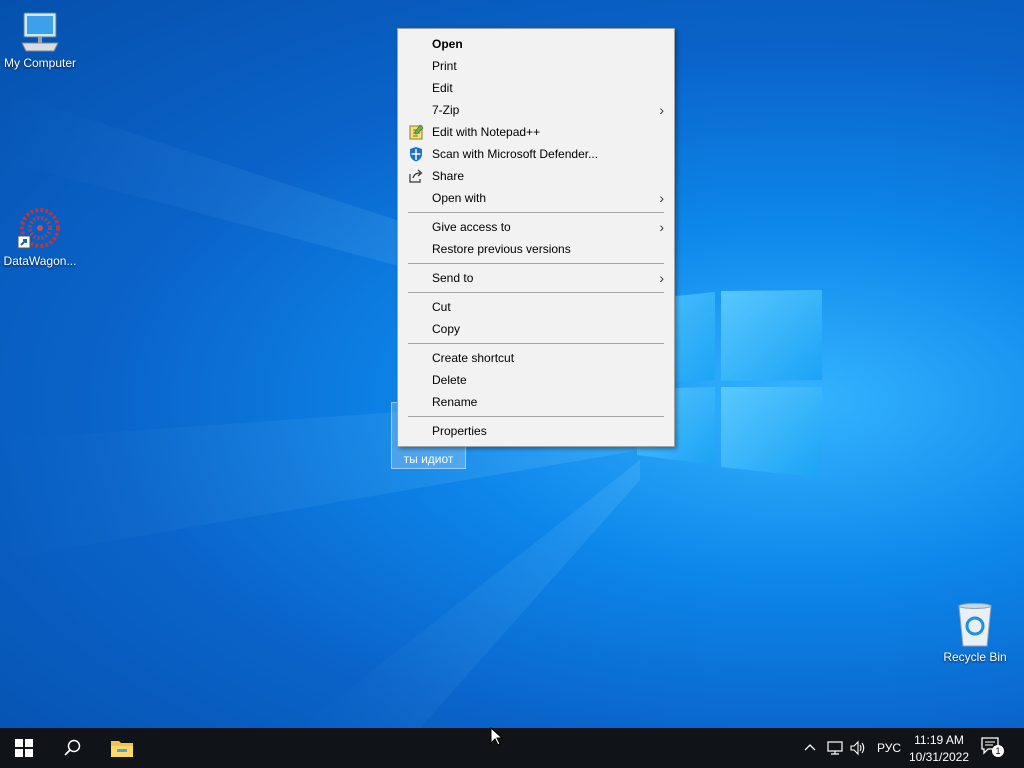  What do you see at coordinates (501, 249) in the screenshot?
I see `menu-item-label: Restore previous versions` at bounding box center [501, 249].